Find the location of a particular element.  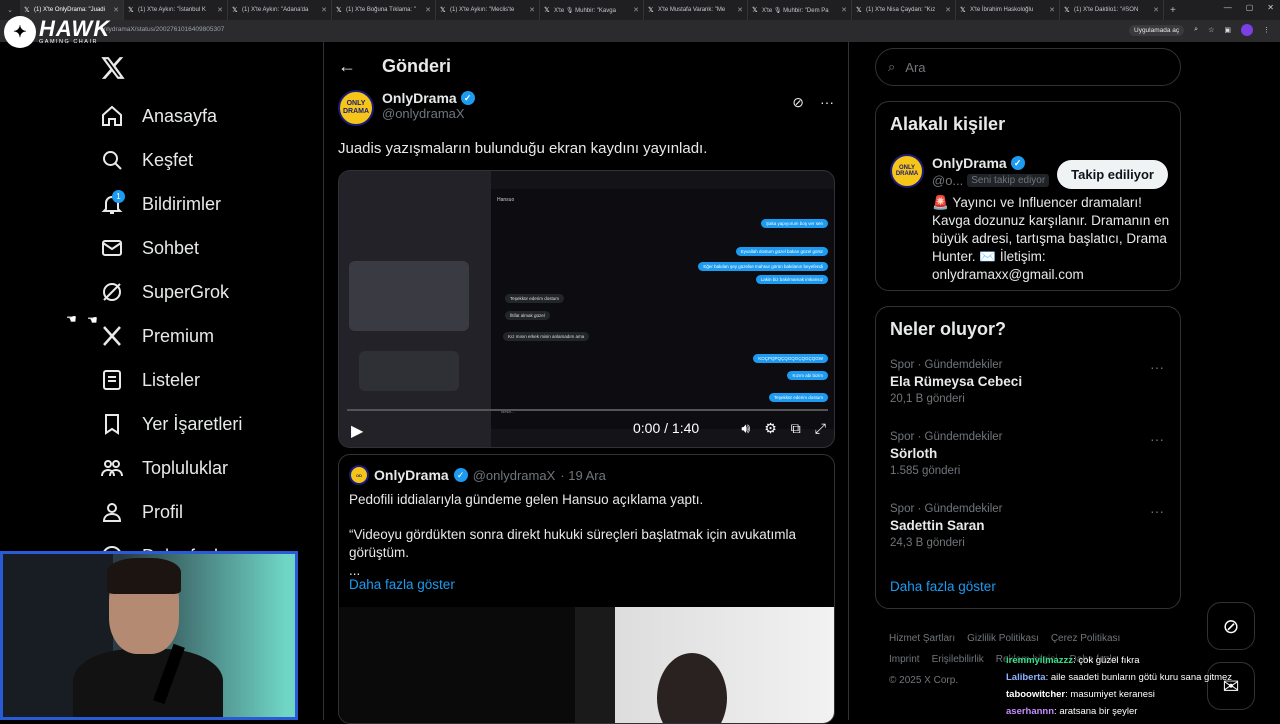

new-tab-icon: + is located at coordinates (1173, 10).